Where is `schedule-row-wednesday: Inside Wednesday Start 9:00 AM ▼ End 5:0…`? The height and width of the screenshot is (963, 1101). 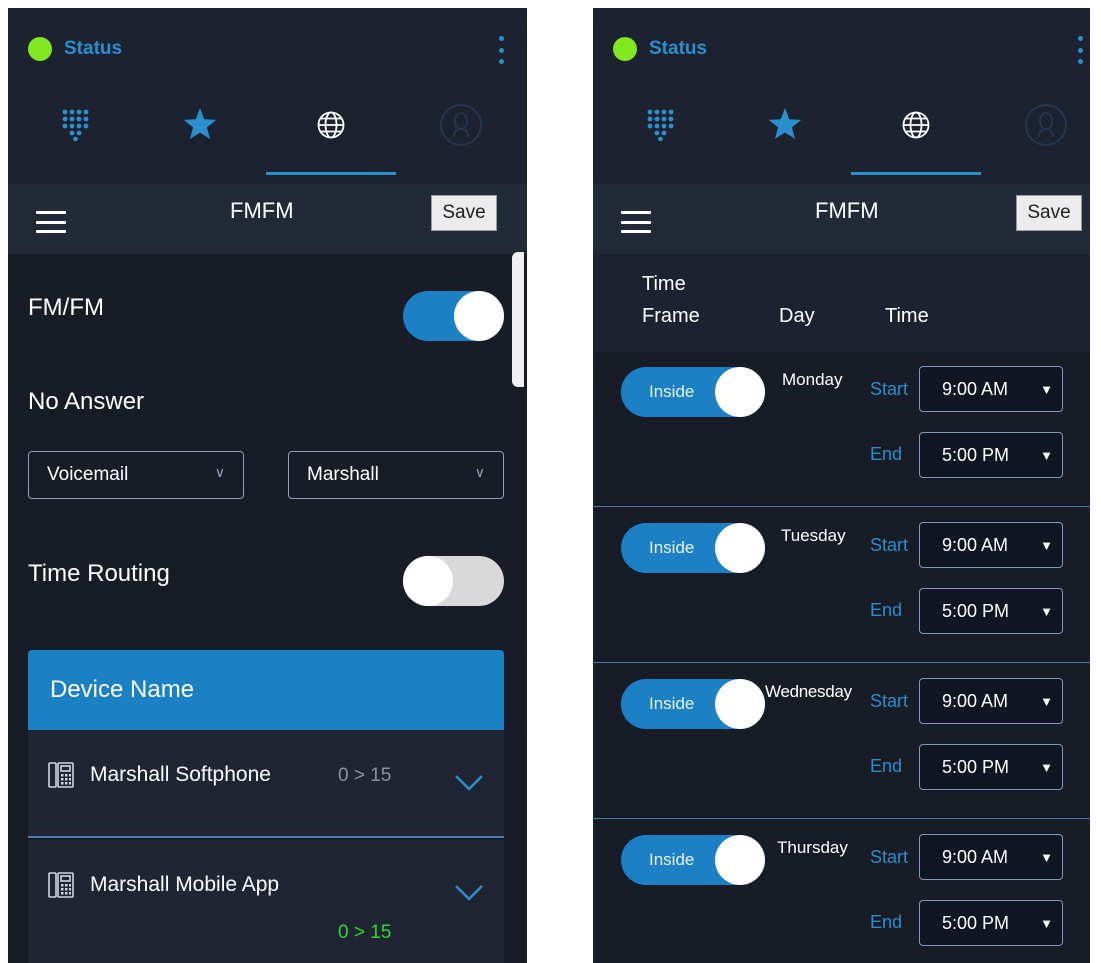 schedule-row-wednesday: Inside Wednesday Start 9:00 AM ▼ End 5:0… is located at coordinates (841, 741).